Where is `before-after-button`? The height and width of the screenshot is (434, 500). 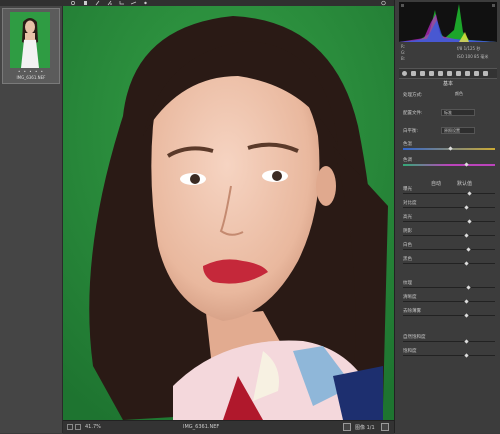
before-after-button is located at coordinates (347, 427).